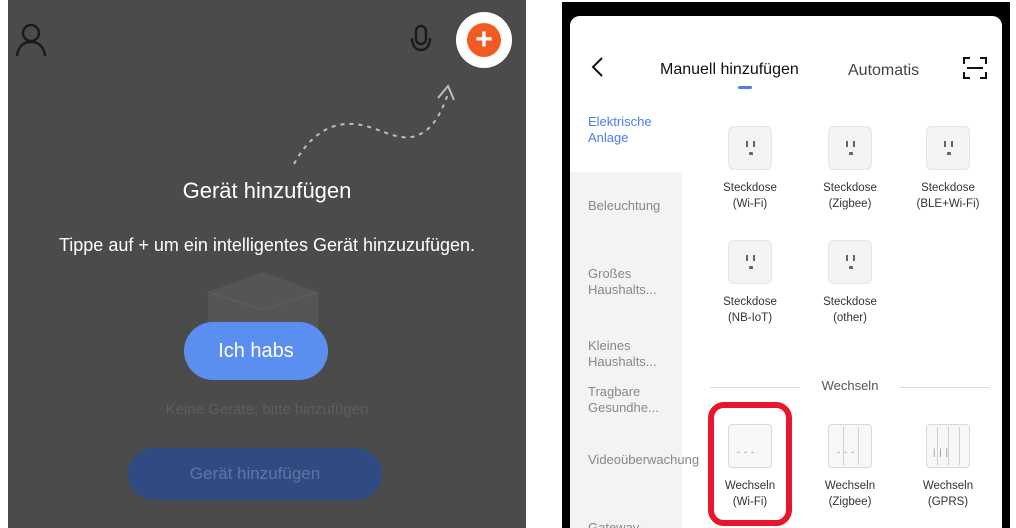 The height and width of the screenshot is (528, 1016). I want to click on tab-auto-scan: Automatis, so click(890, 71).